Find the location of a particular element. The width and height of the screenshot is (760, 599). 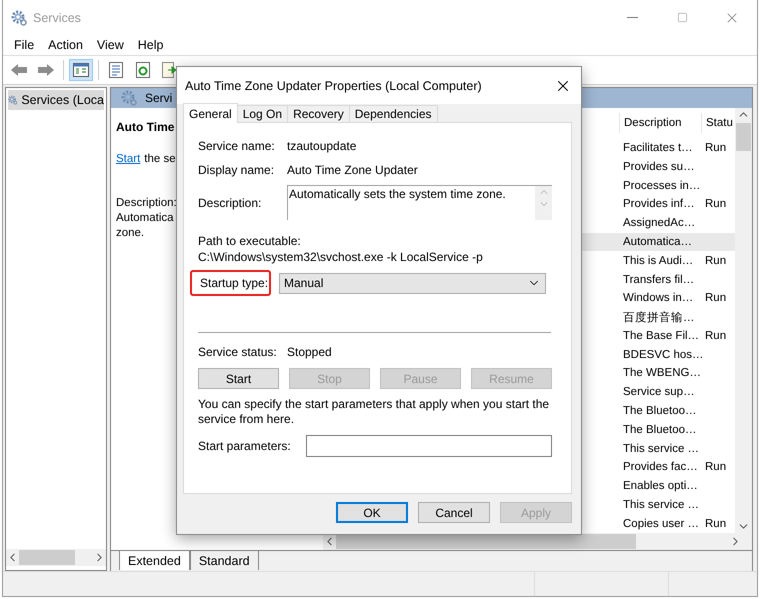

dialog-title: Auto Time Zone Updater Properties (Local Computer) is located at coordinates (333, 85).